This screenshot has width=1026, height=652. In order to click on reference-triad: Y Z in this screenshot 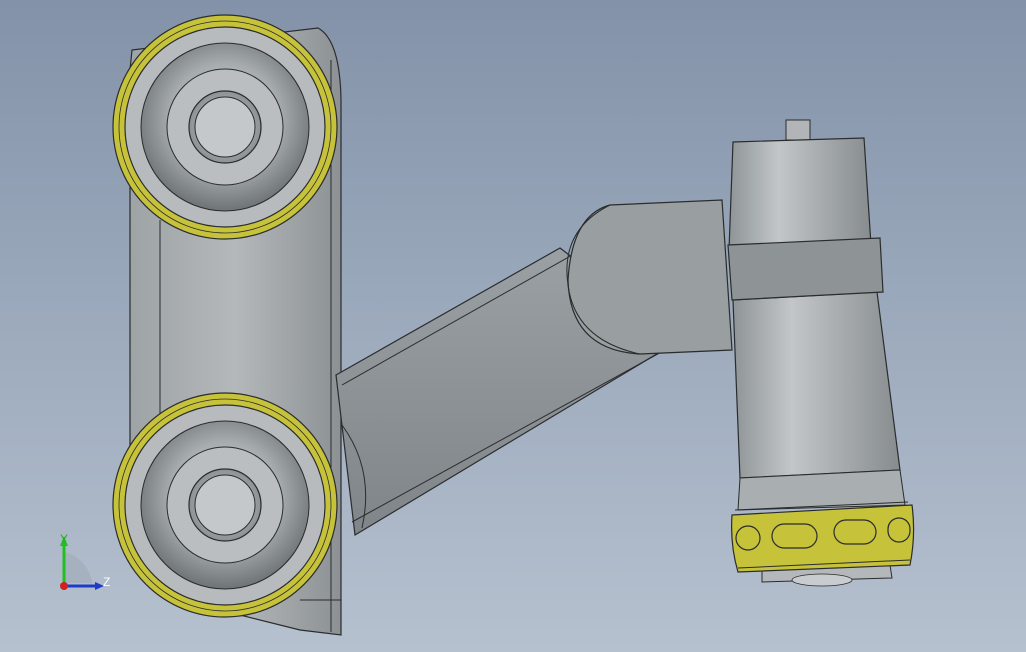, I will do `click(87, 563)`.